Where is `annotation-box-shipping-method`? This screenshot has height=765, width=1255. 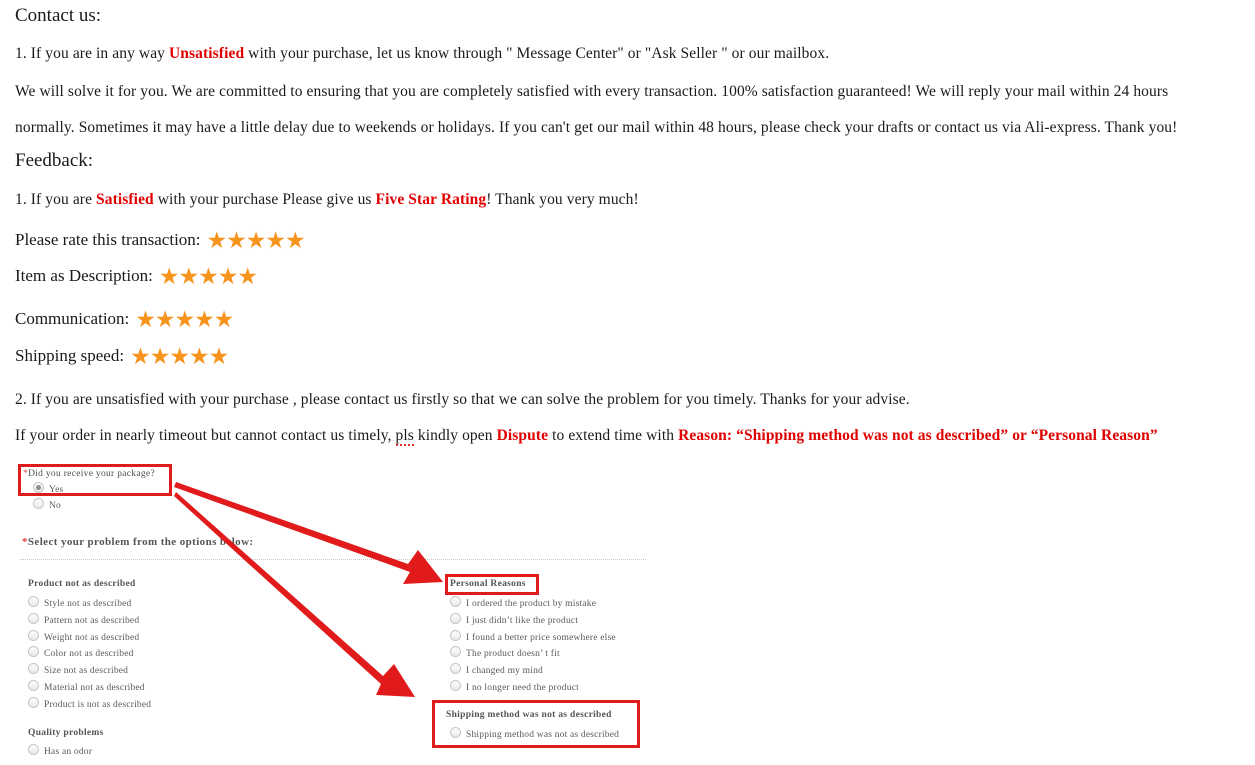 annotation-box-shipping-method is located at coordinates (536, 724).